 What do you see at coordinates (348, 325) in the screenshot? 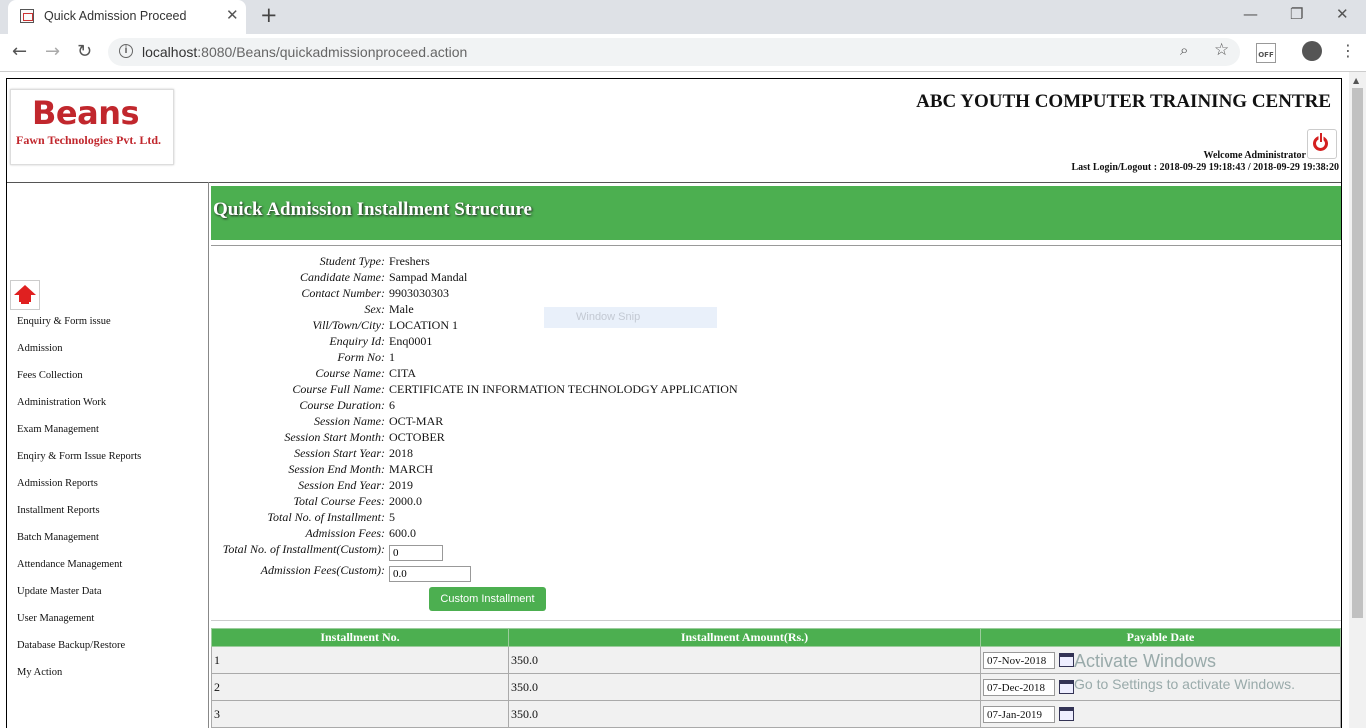
I see `detail-label: Vill/Town/City:` at bounding box center [348, 325].